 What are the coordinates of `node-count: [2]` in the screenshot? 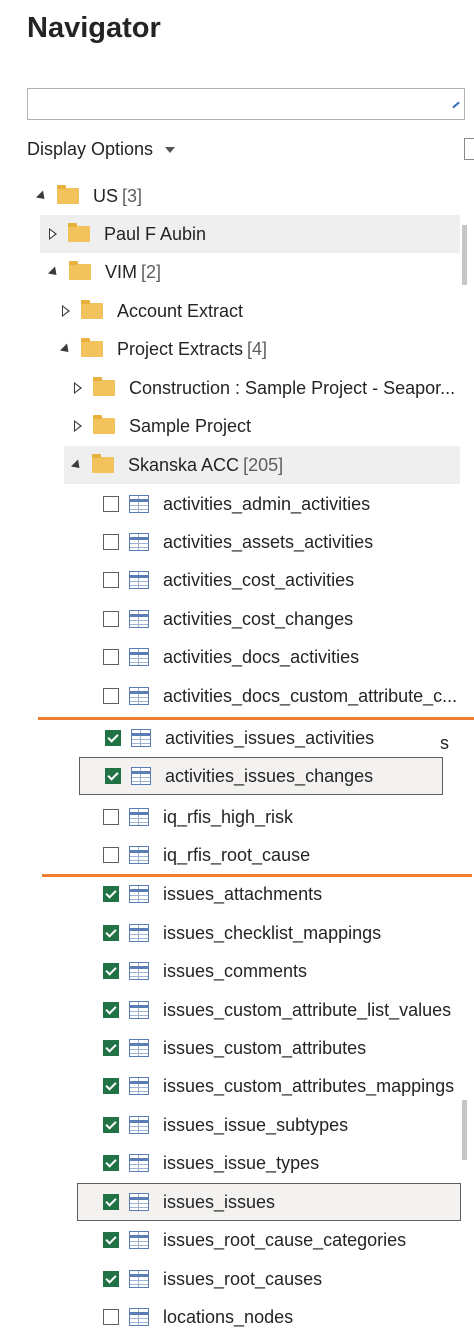 It's located at (151, 271).